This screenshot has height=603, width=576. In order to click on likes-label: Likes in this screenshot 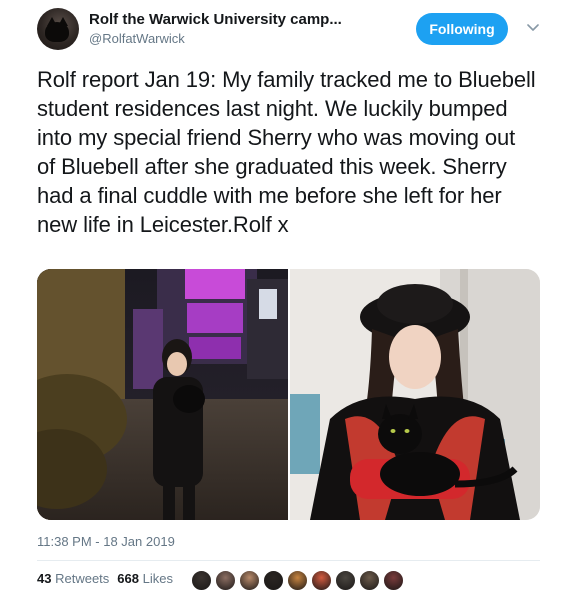, I will do `click(157, 578)`.